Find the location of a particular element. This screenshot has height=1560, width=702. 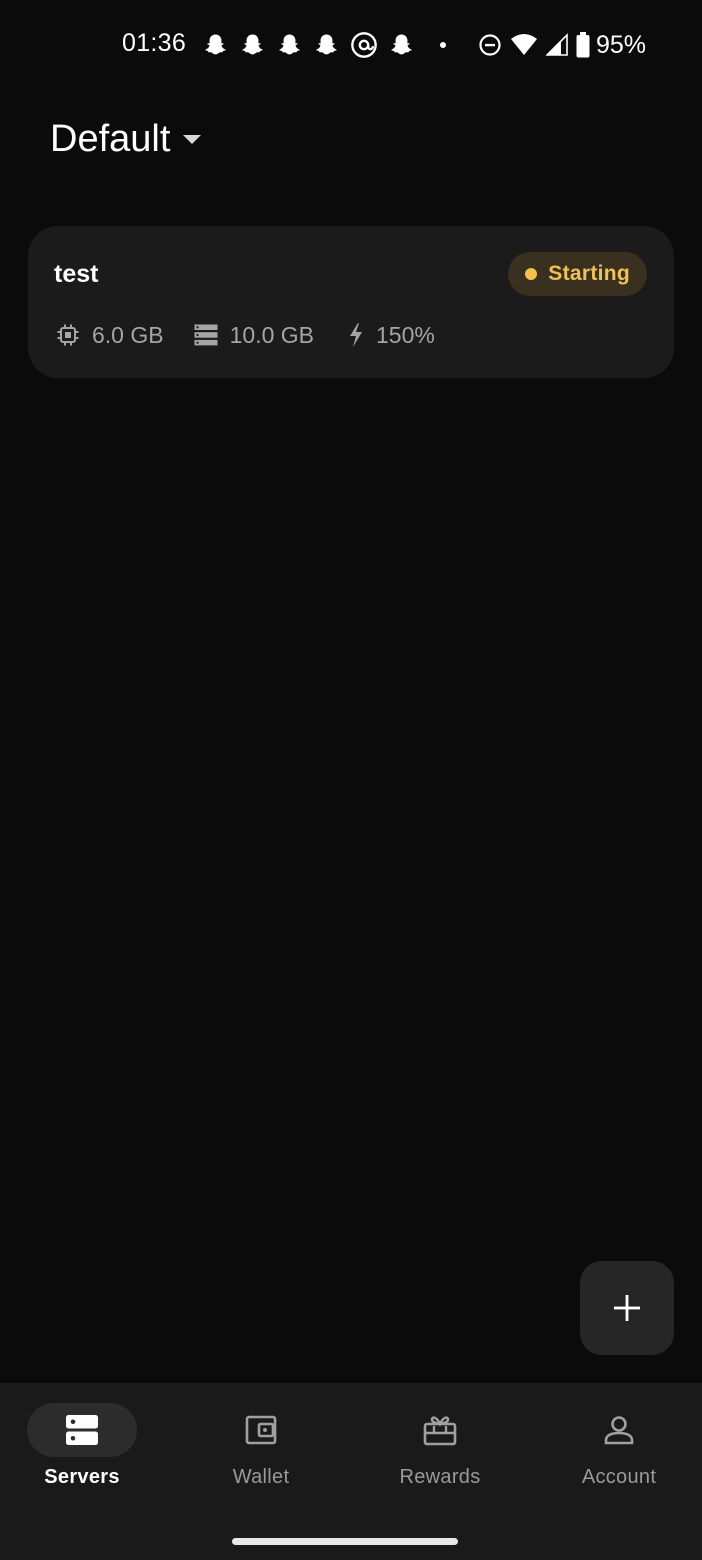

chip-icon is located at coordinates (68, 335).